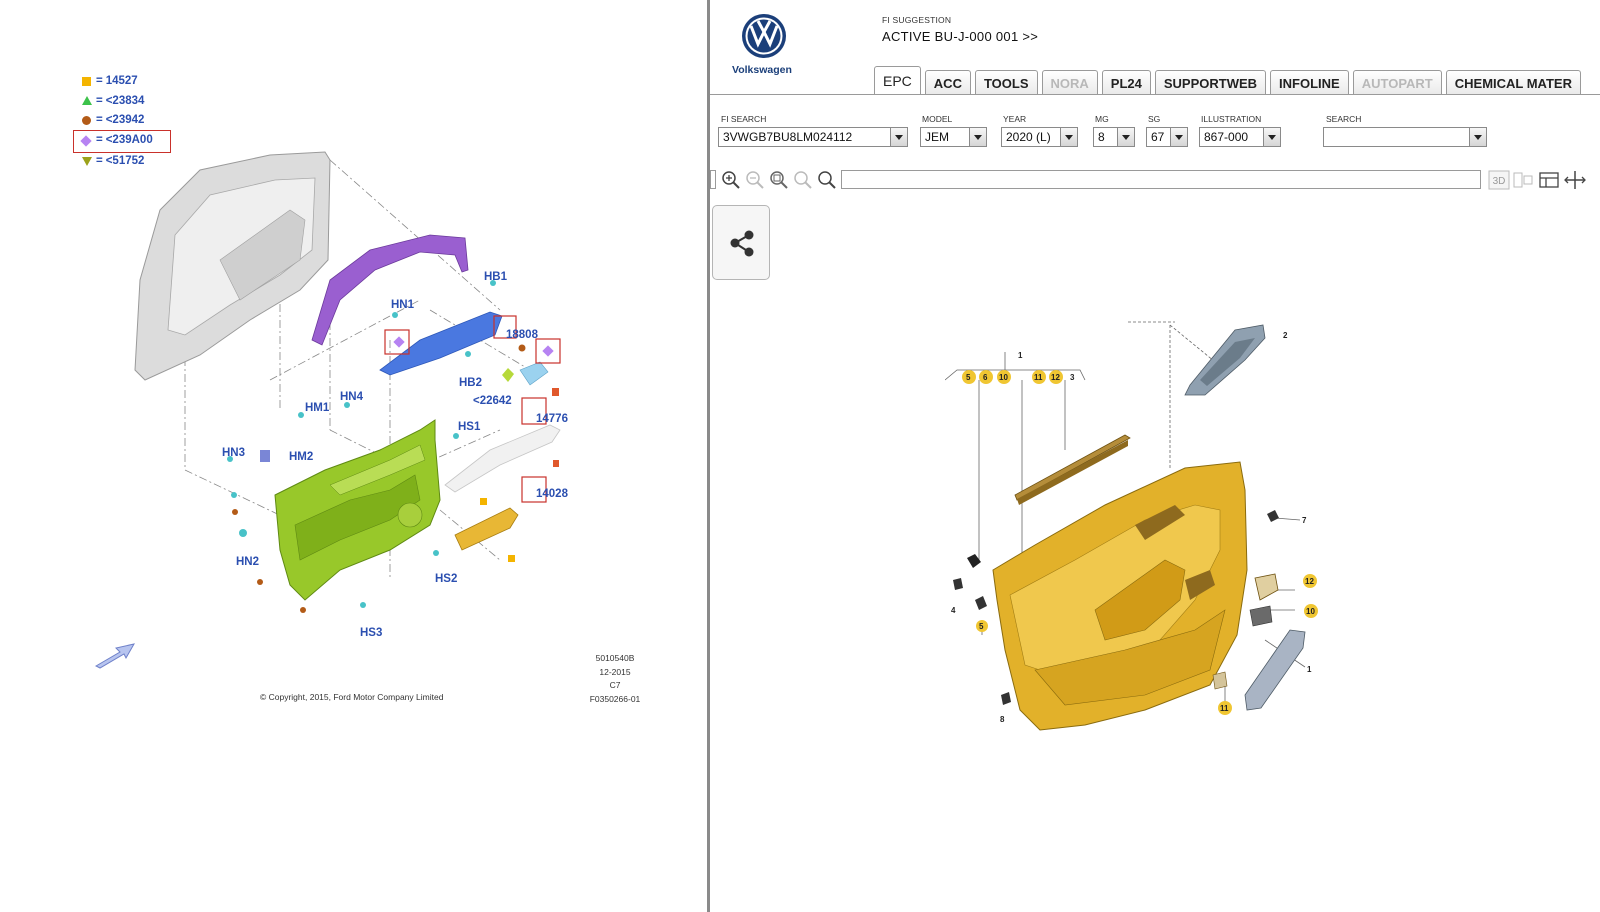 Image resolution: width=1600 pixels, height=912 pixels. Describe the element at coordinates (1523, 180) in the screenshot. I see `split-view-icon` at that location.